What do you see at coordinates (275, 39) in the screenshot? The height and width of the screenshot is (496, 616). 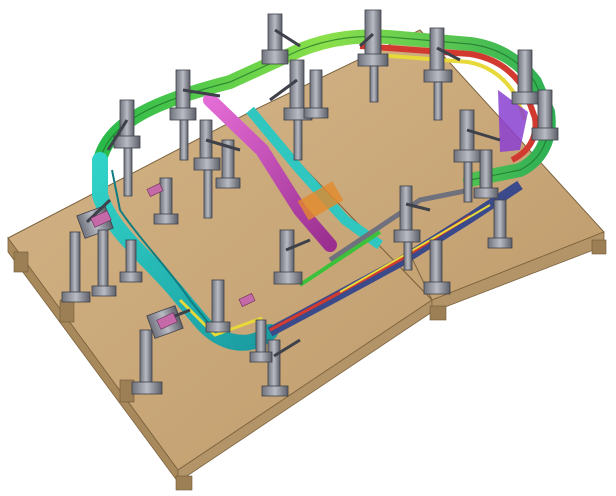 I see `clamp-unit` at bounding box center [275, 39].